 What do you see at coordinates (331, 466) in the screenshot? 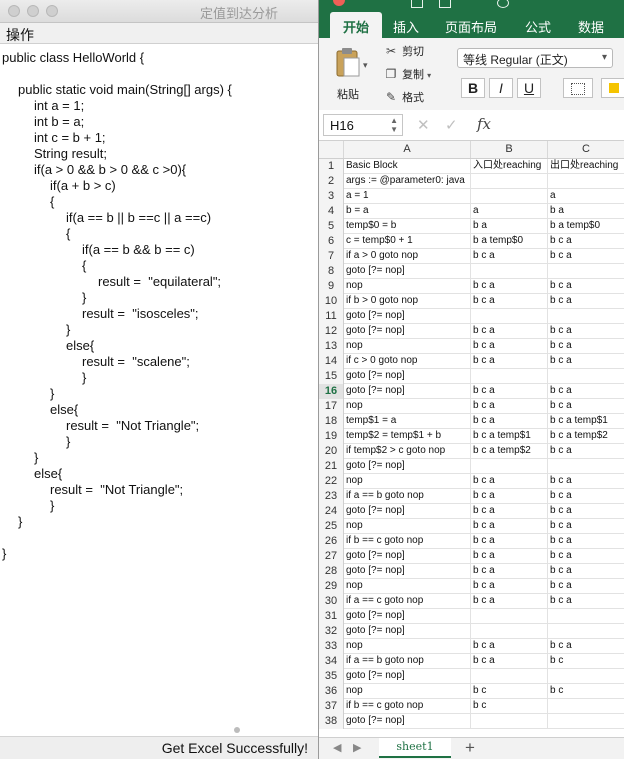
I see `row-header: 21` at bounding box center [331, 466].